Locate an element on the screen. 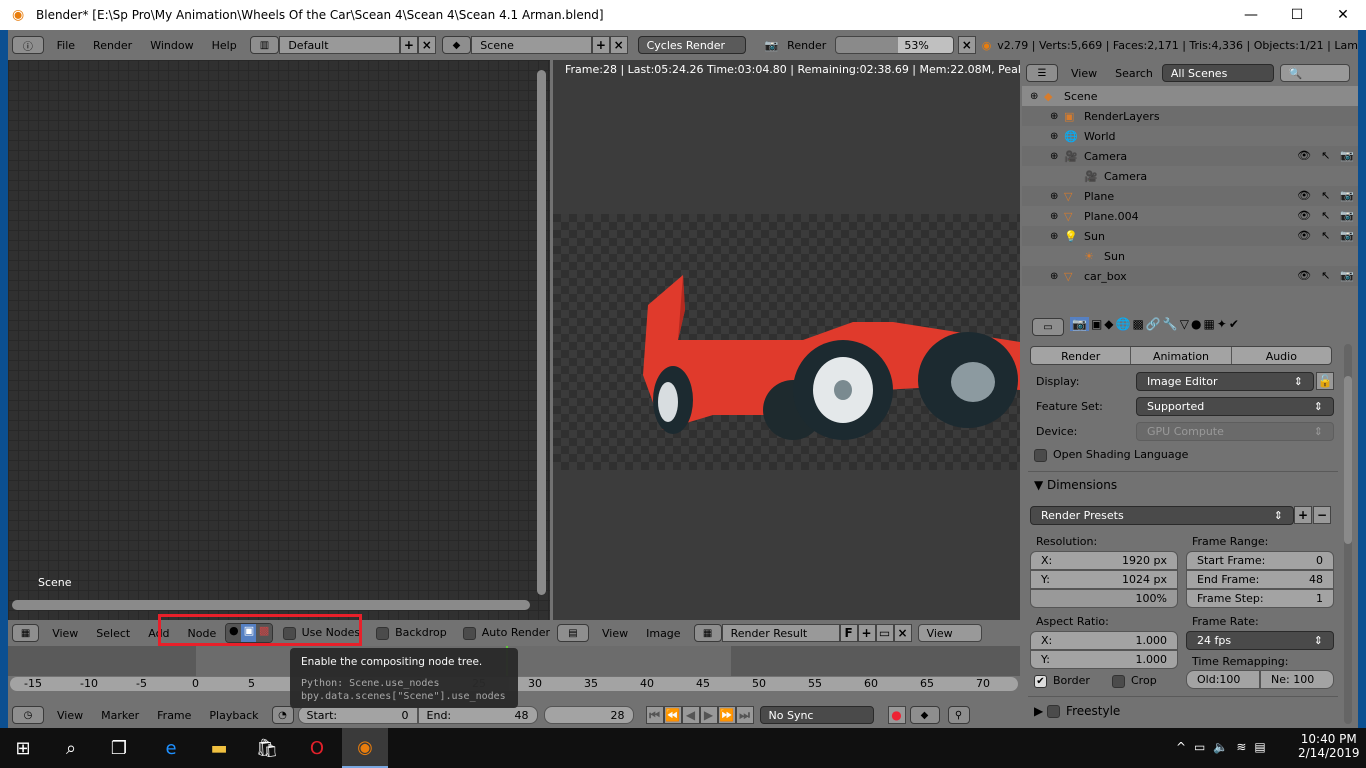 The image size is (1366, 768). backdrop-checkbox: Backdrop is located at coordinates (411, 633).